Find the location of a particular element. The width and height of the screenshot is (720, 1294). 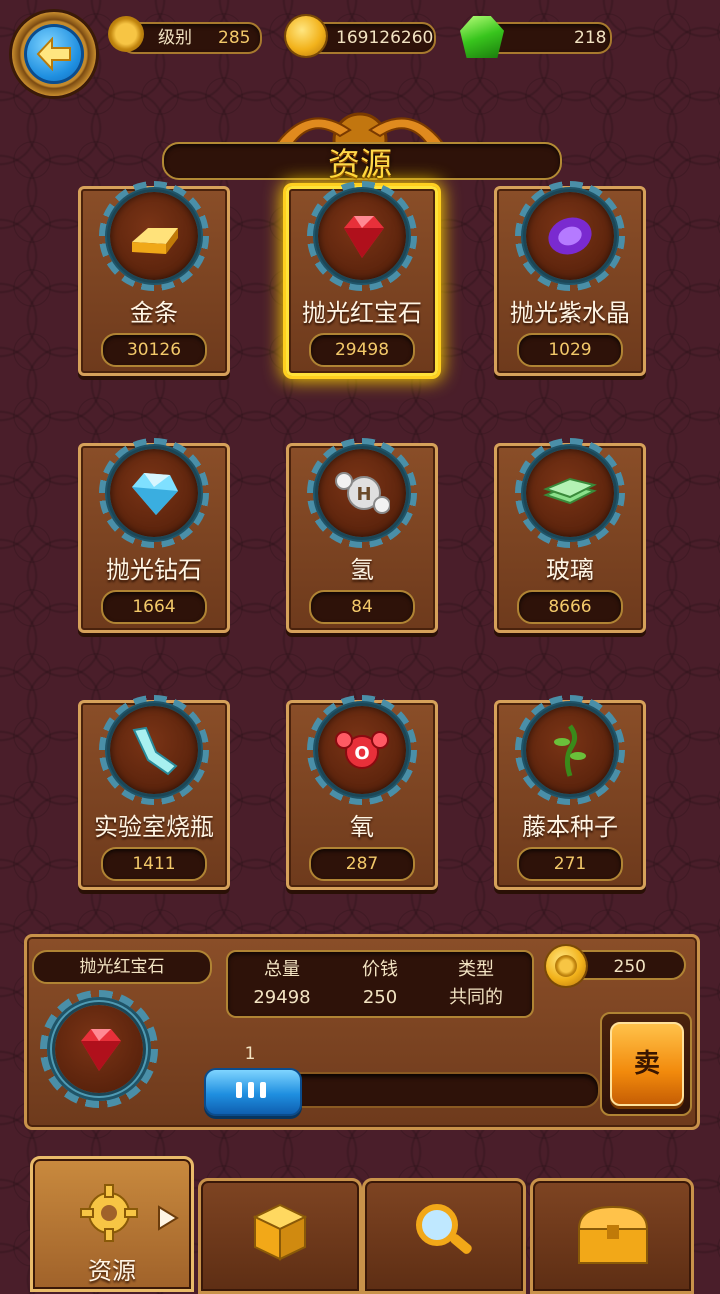

total-value: 29498 is located at coordinates (282, 997).